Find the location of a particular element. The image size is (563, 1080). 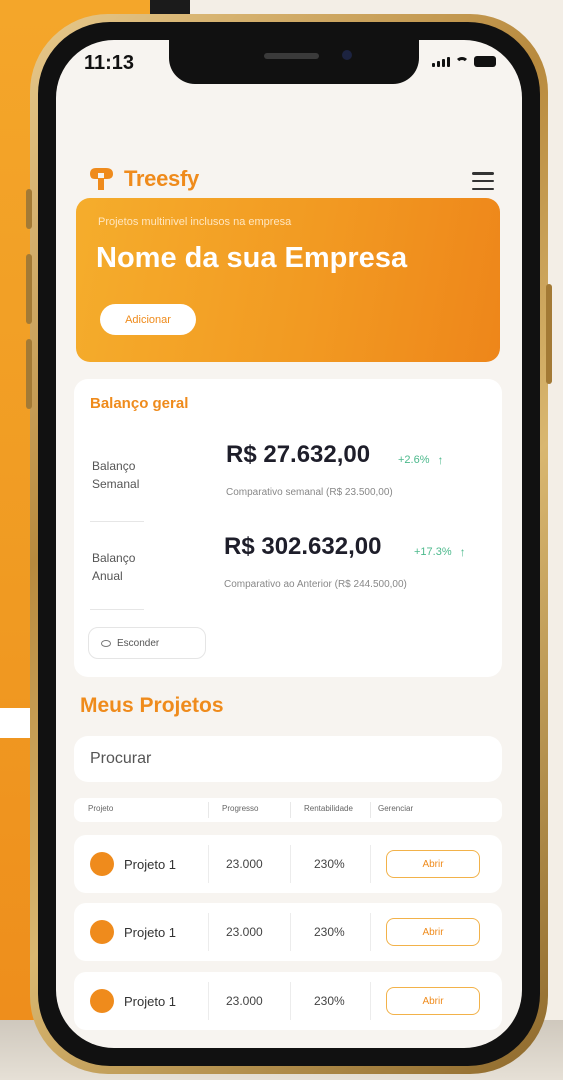

projects-title: Meus Projetos is located at coordinates (152, 705).